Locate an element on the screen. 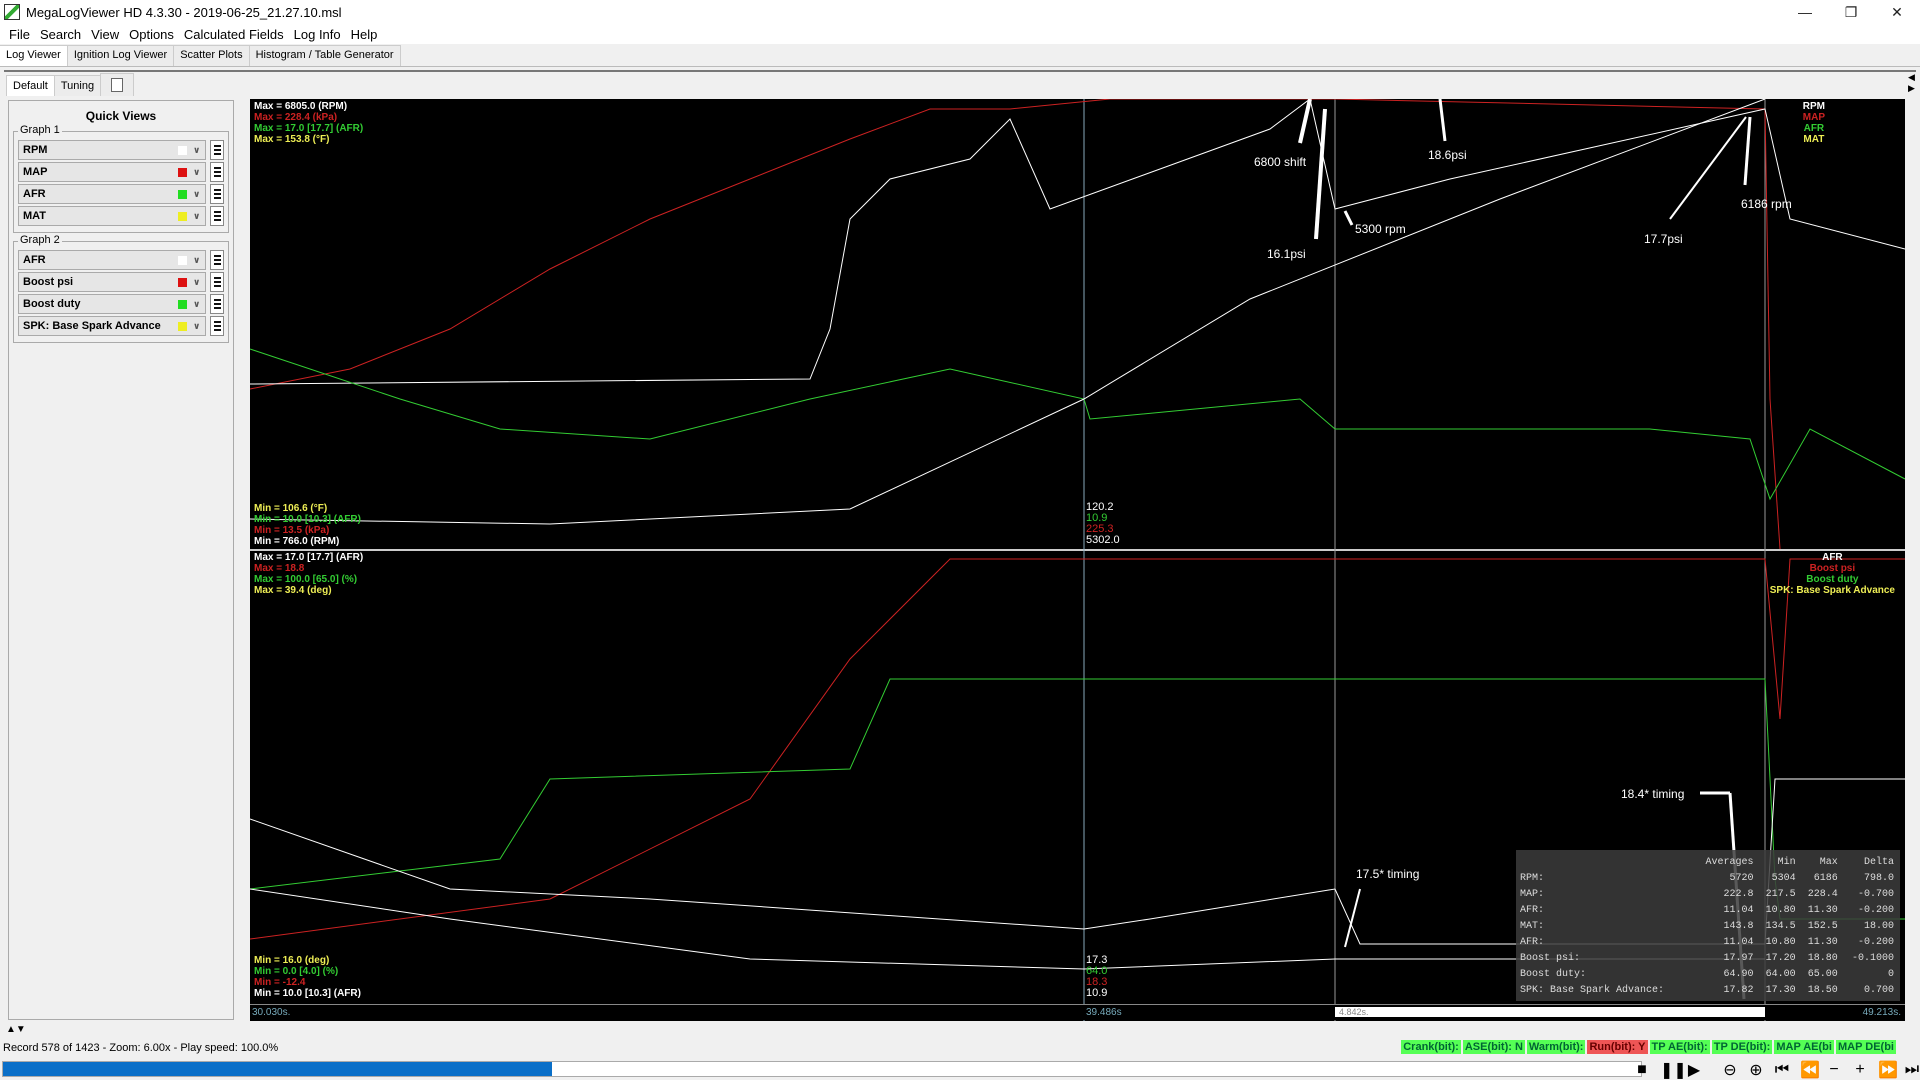 The image size is (1920, 1080). stat-label: Boost duty is located at coordinates (1832, 579).